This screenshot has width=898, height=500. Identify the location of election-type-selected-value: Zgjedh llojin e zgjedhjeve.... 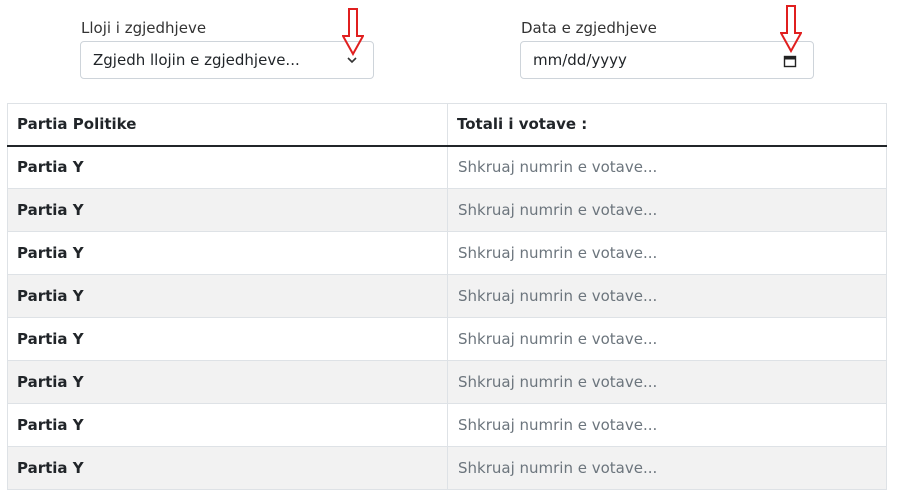
(196, 60).